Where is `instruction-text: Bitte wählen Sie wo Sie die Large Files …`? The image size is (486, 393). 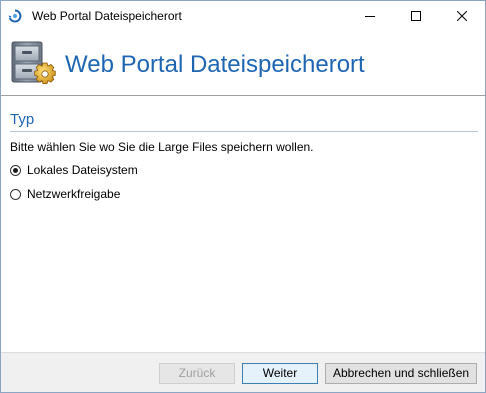
instruction-text: Bitte wählen Sie wo Sie die Large Files … is located at coordinates (162, 147).